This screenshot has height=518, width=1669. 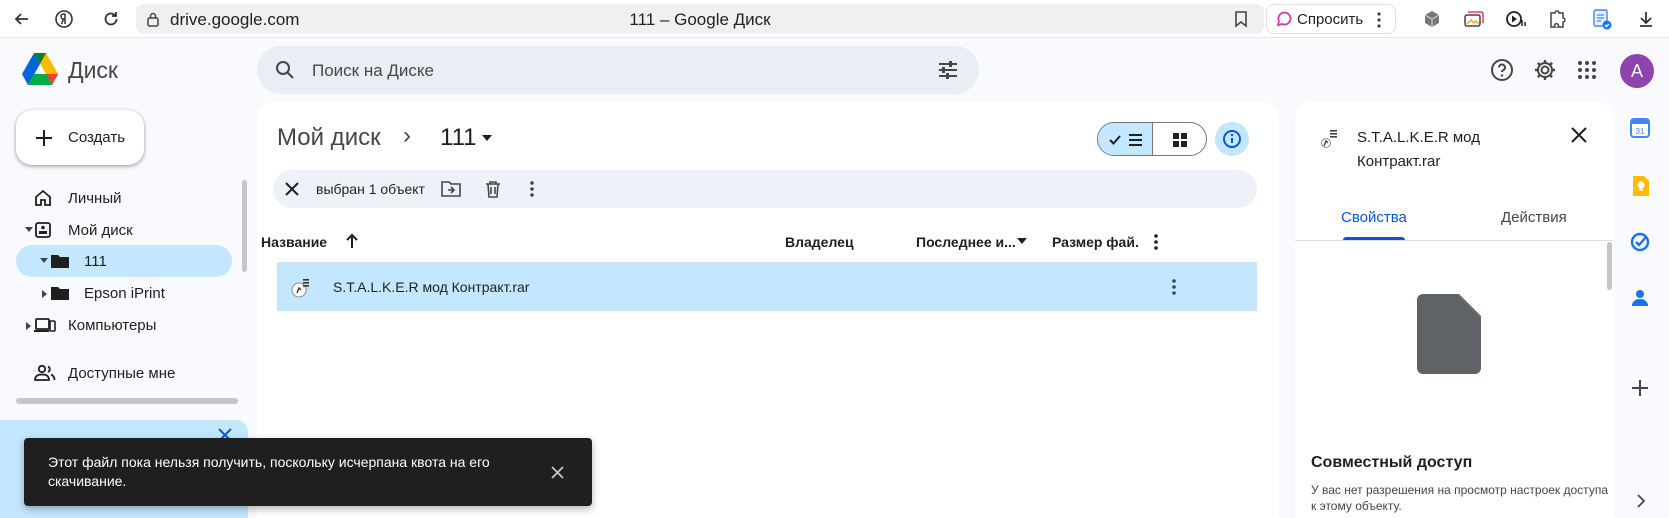 I want to click on media-play-icon, so click(x=1516, y=19).